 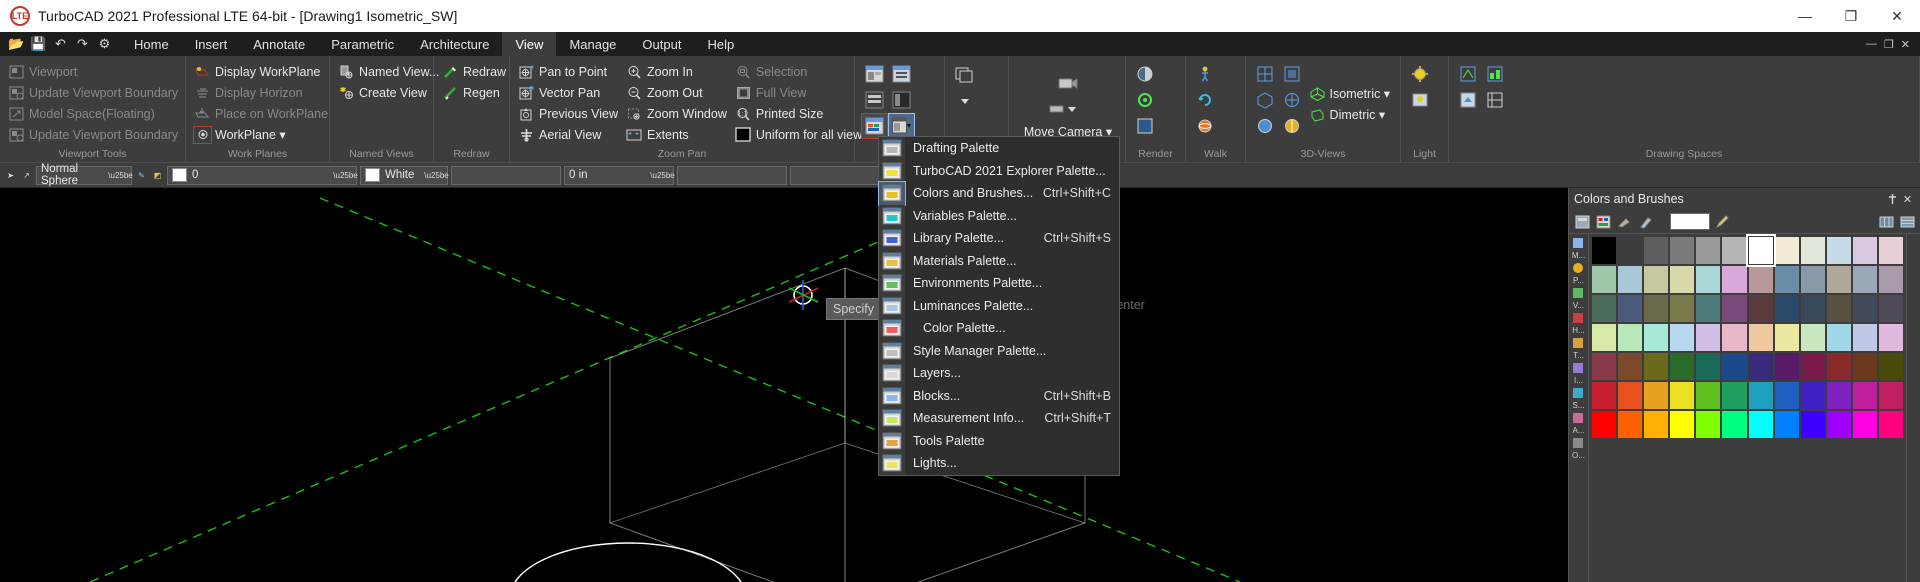 I want to click on menu-item-library-palette: Library Palette... Ctrl+Shift+S, so click(x=999, y=238).